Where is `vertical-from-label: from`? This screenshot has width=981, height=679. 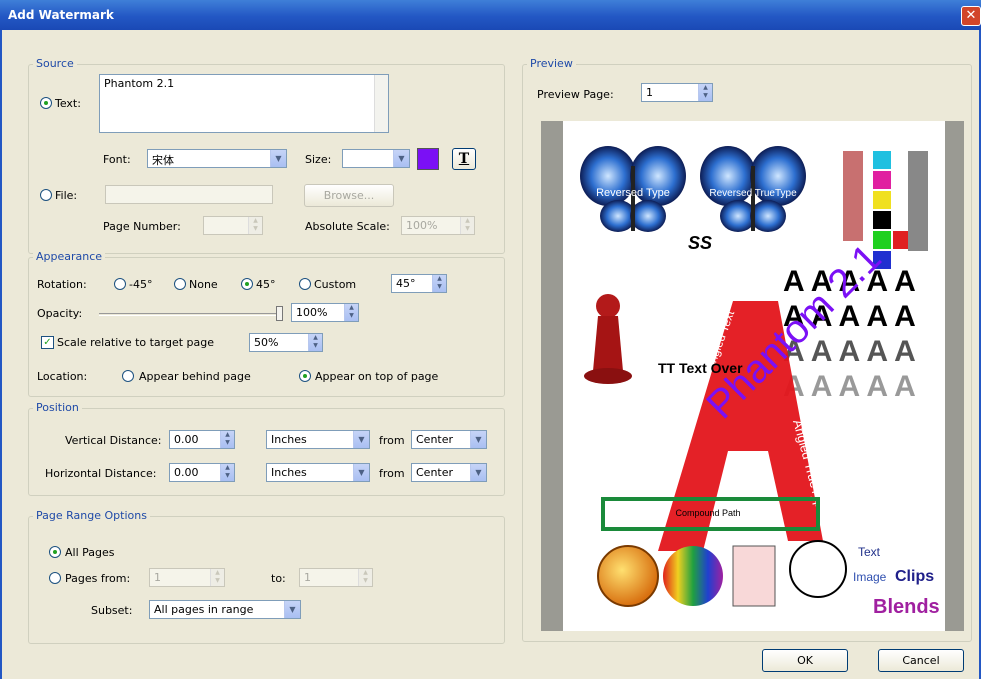
vertical-from-label: from is located at coordinates (392, 440).